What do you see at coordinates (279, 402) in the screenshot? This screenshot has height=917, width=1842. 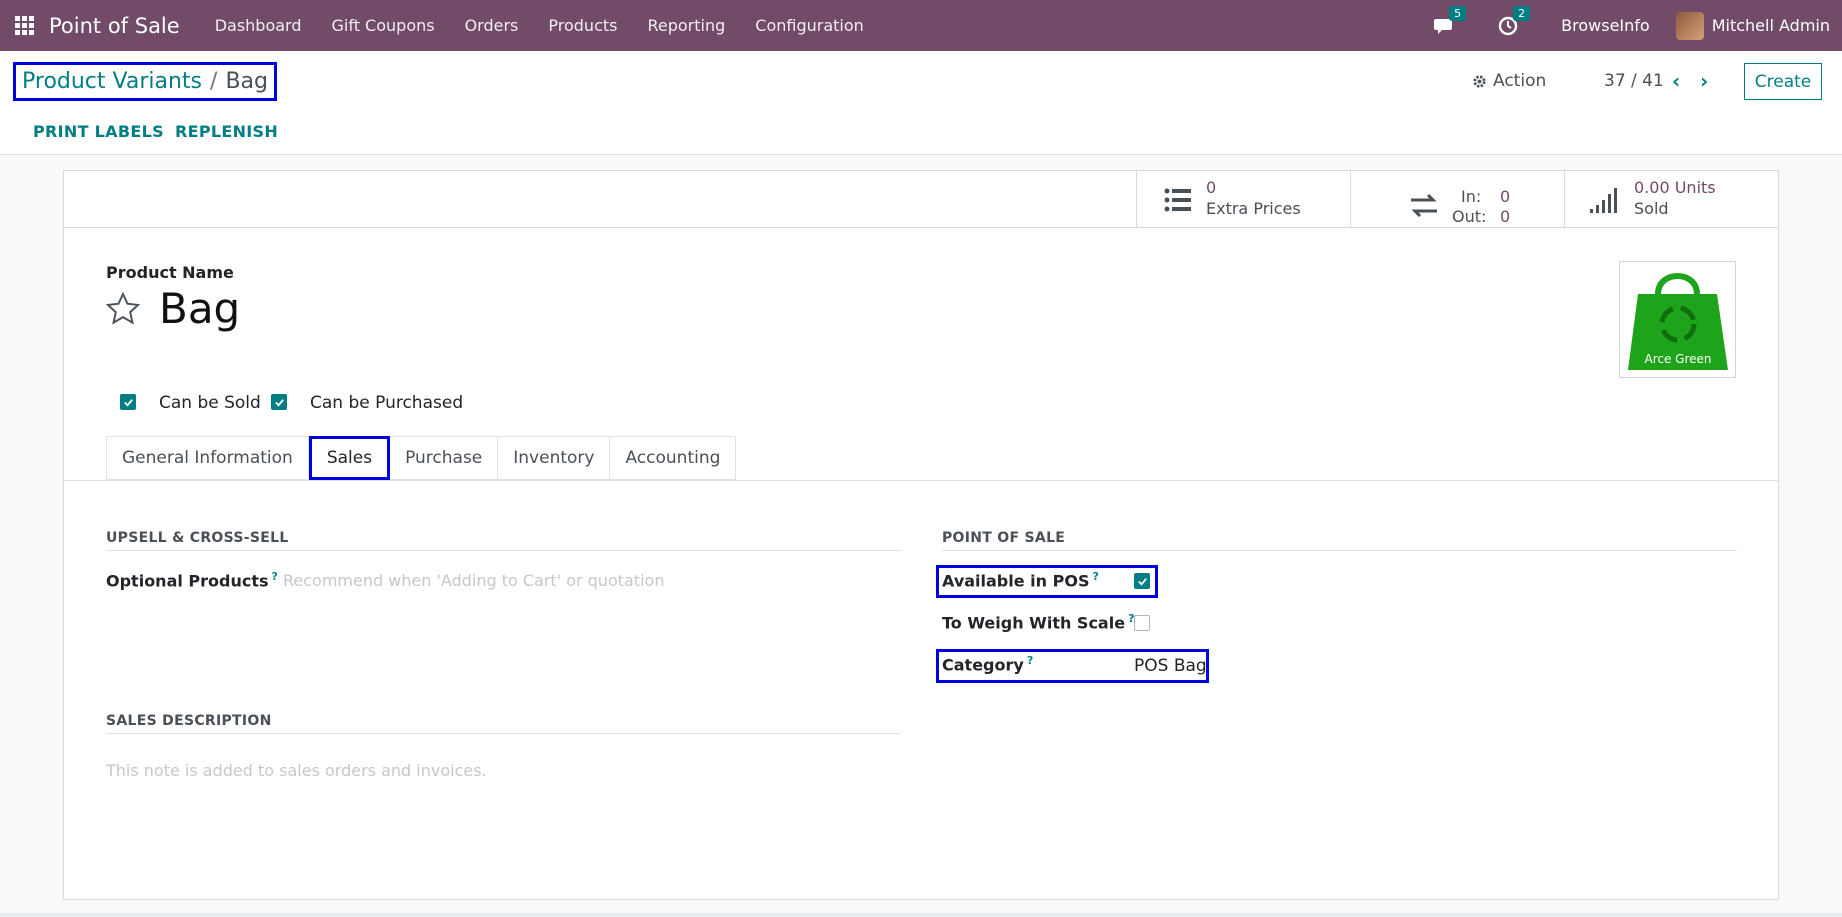 I see `can-be-purchased-checkbox` at bounding box center [279, 402].